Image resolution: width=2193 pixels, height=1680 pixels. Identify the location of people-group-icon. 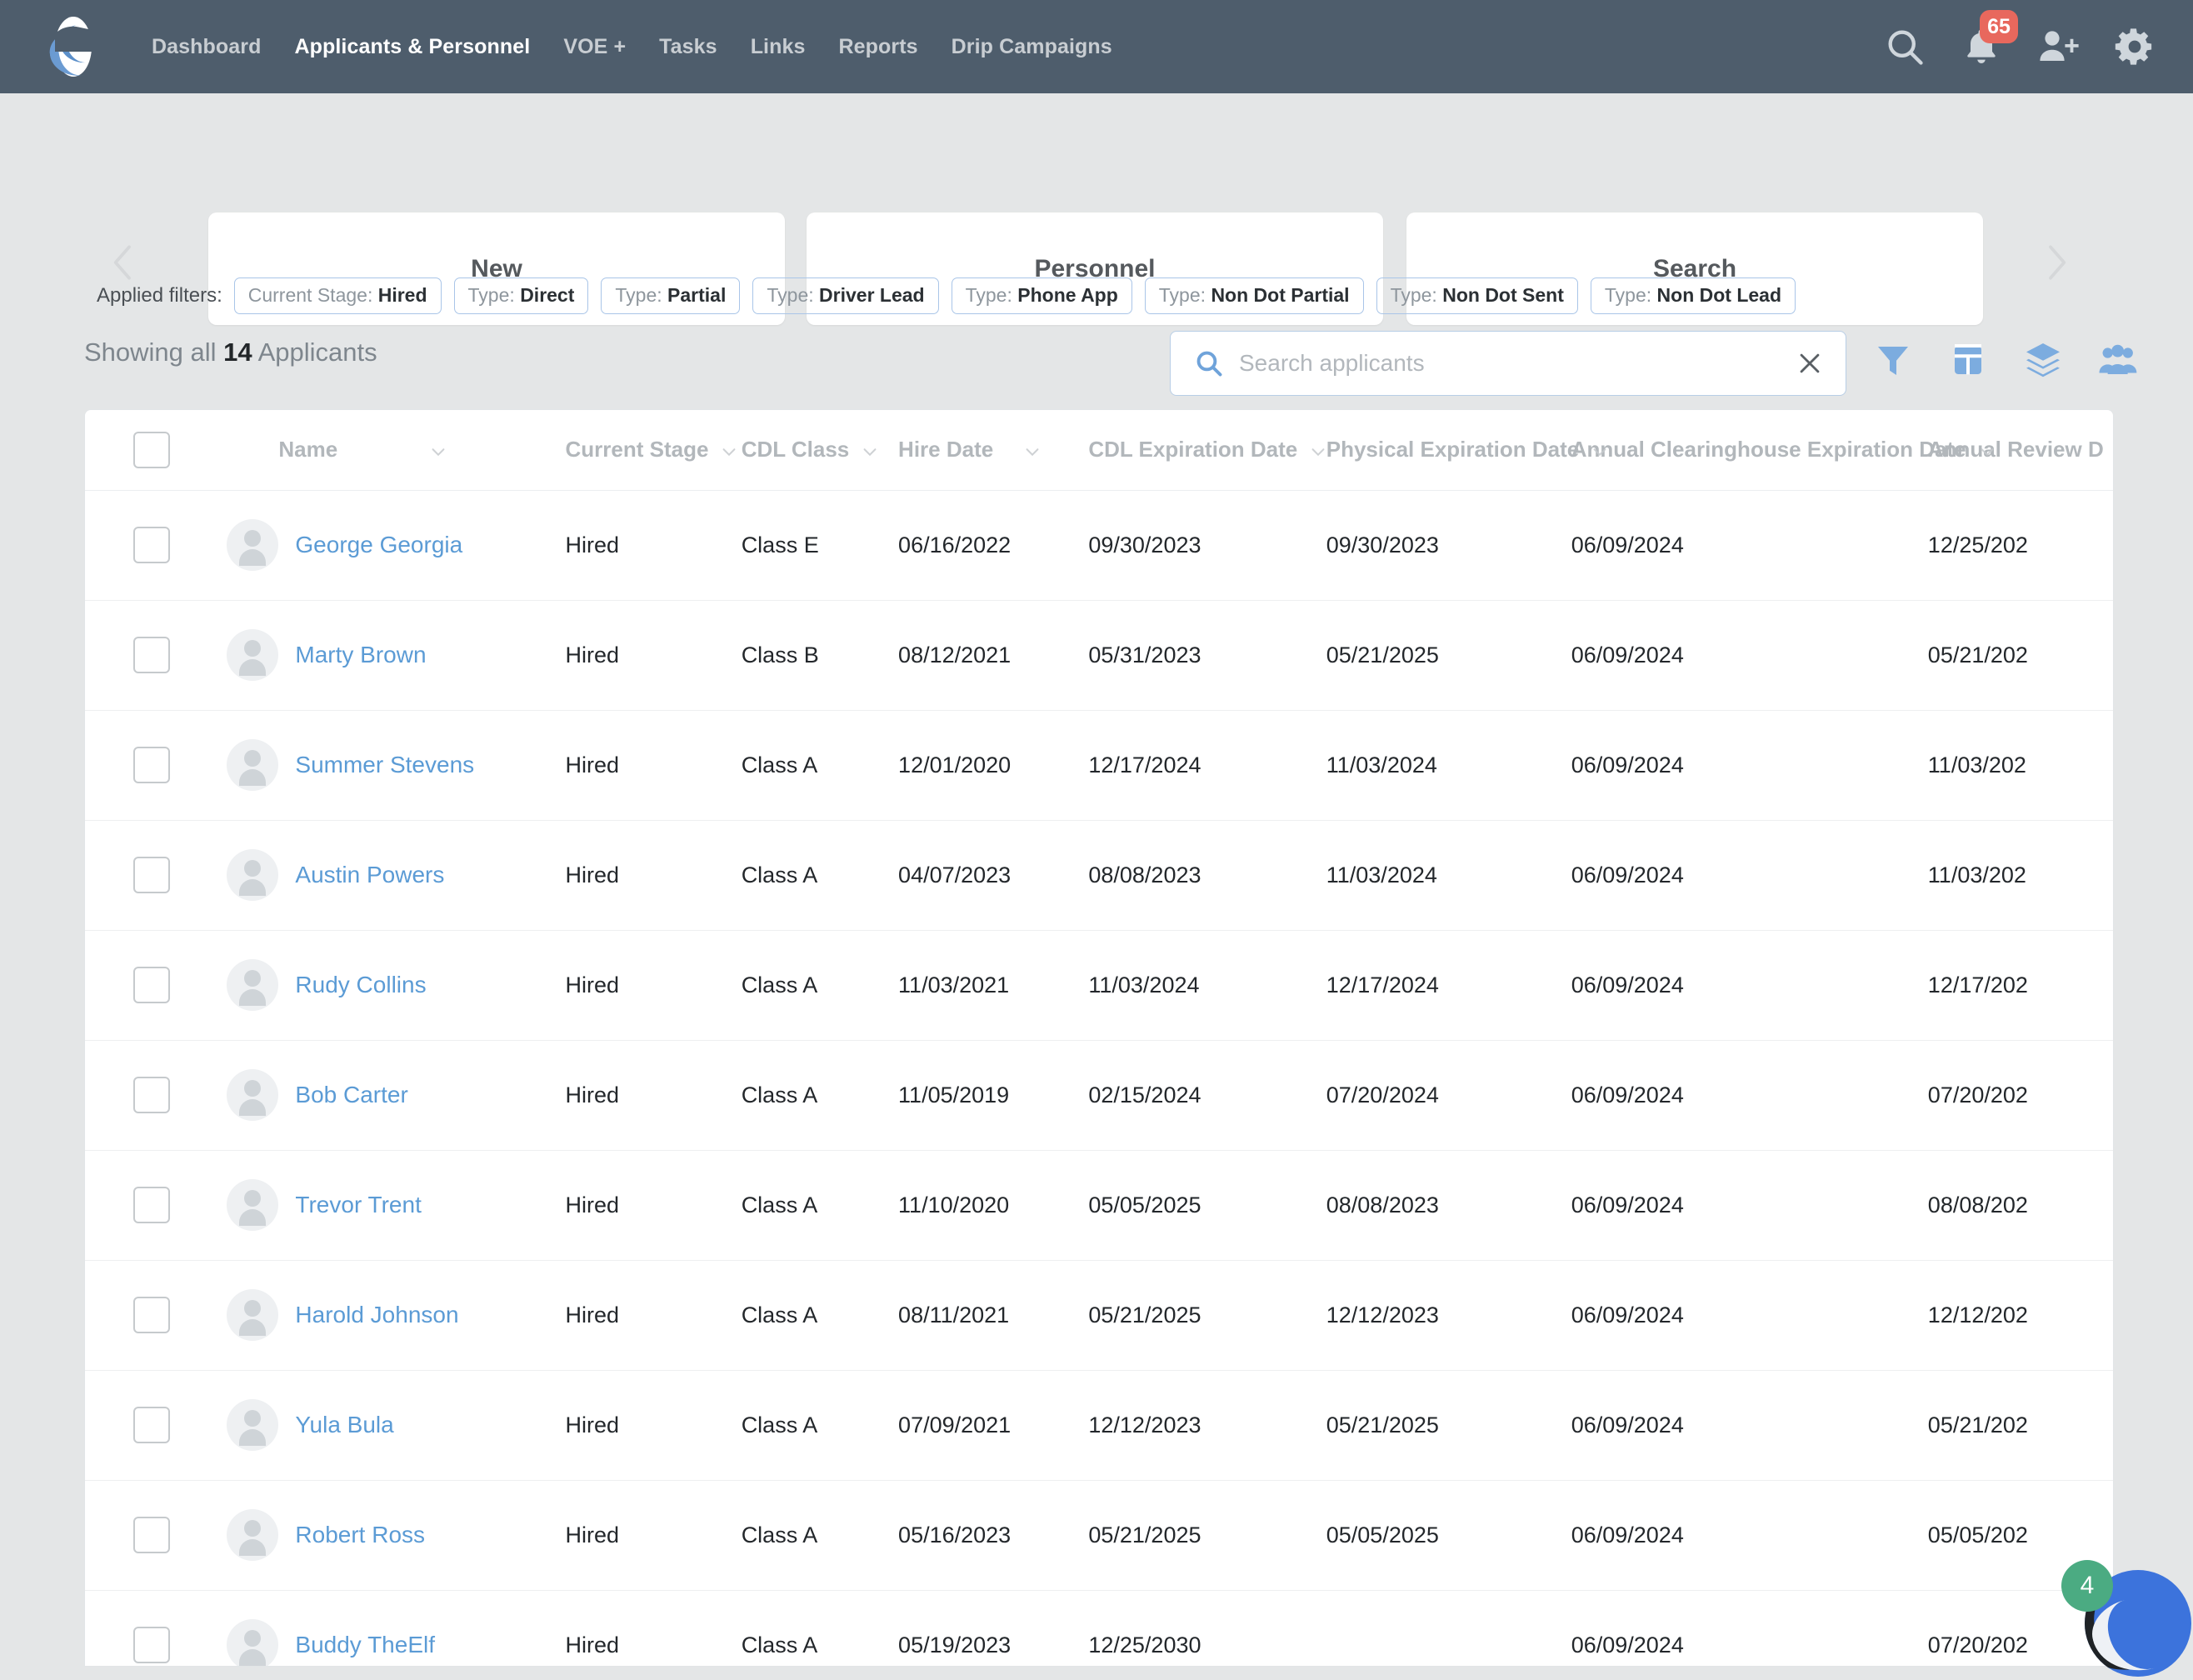
(2118, 360).